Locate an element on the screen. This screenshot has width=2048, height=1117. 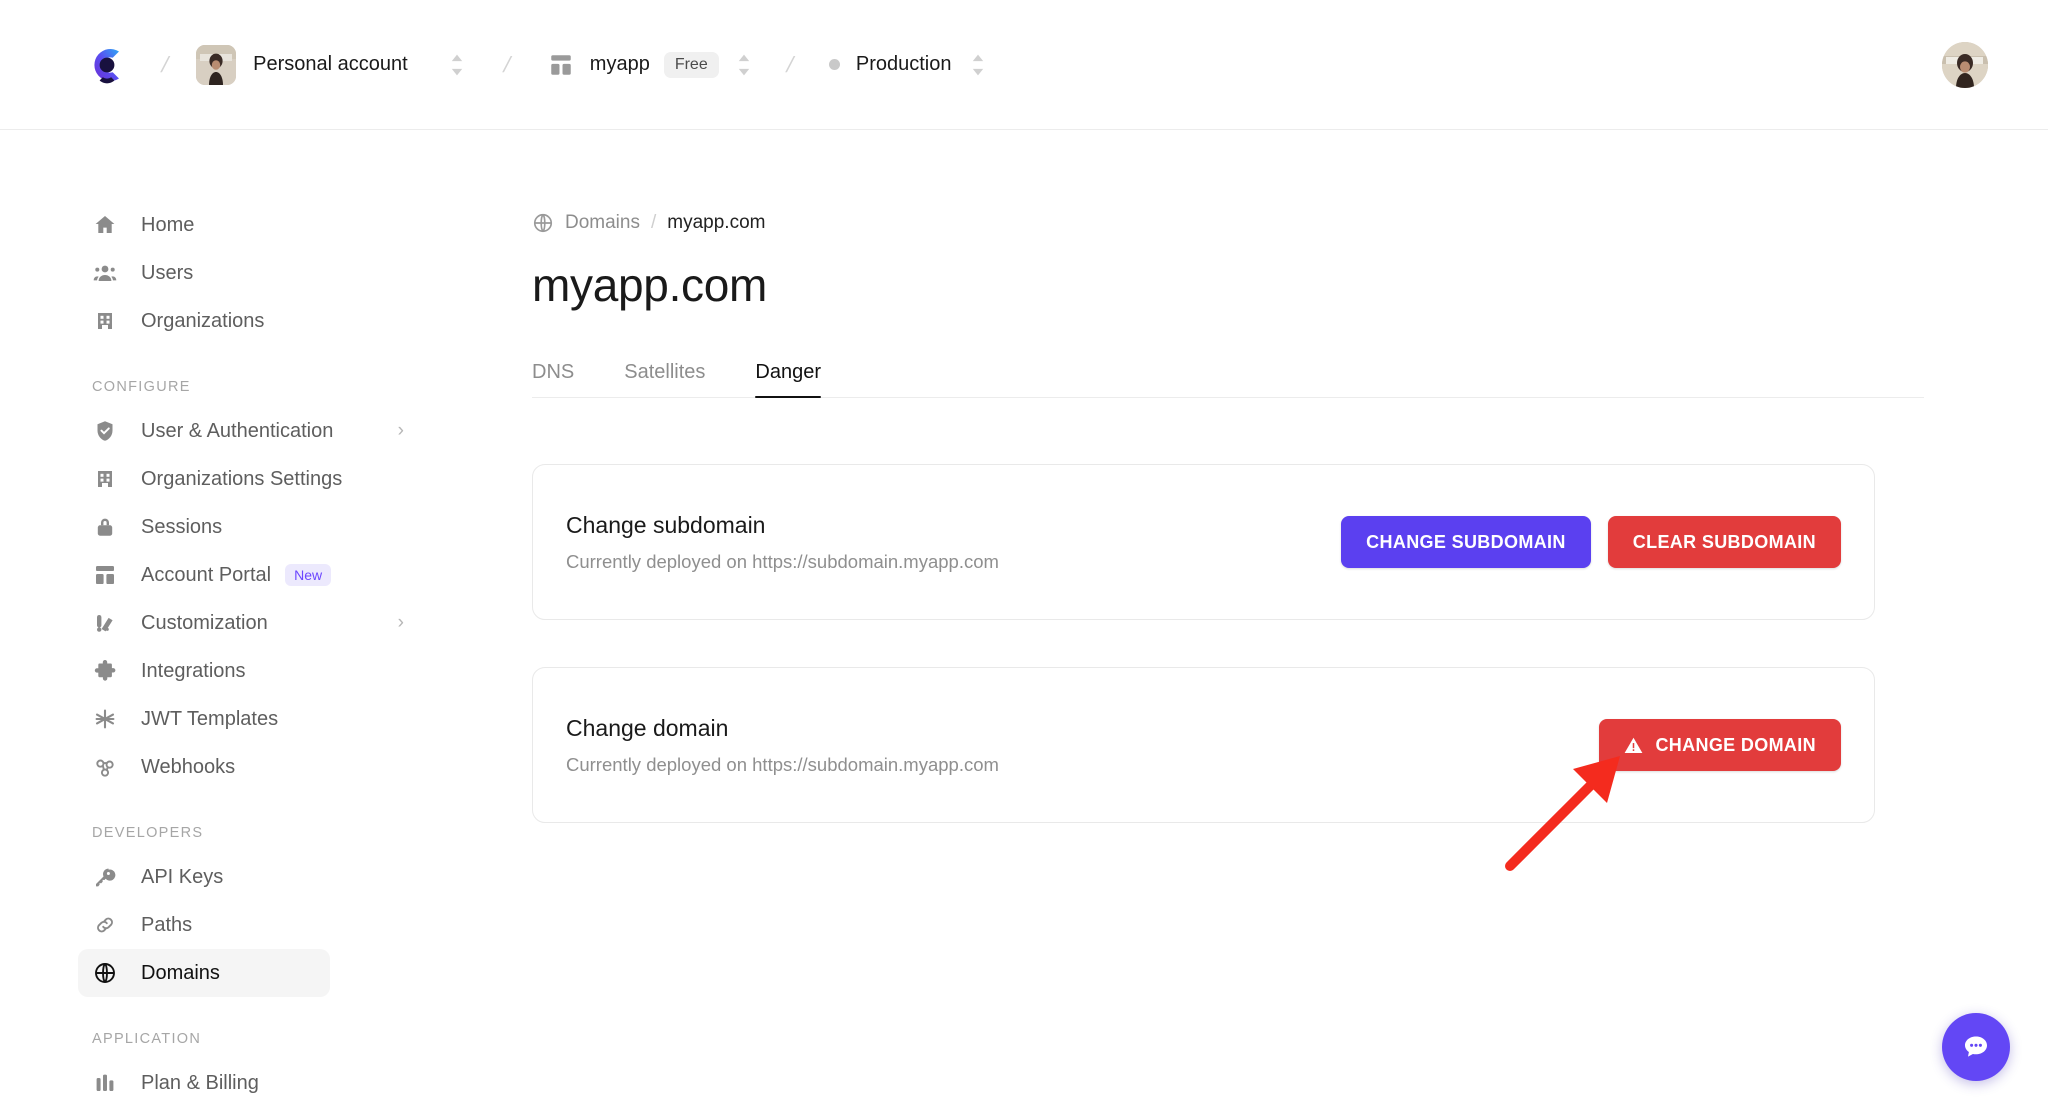
sidebar-item-label: Organizations is located at coordinates (203, 320).